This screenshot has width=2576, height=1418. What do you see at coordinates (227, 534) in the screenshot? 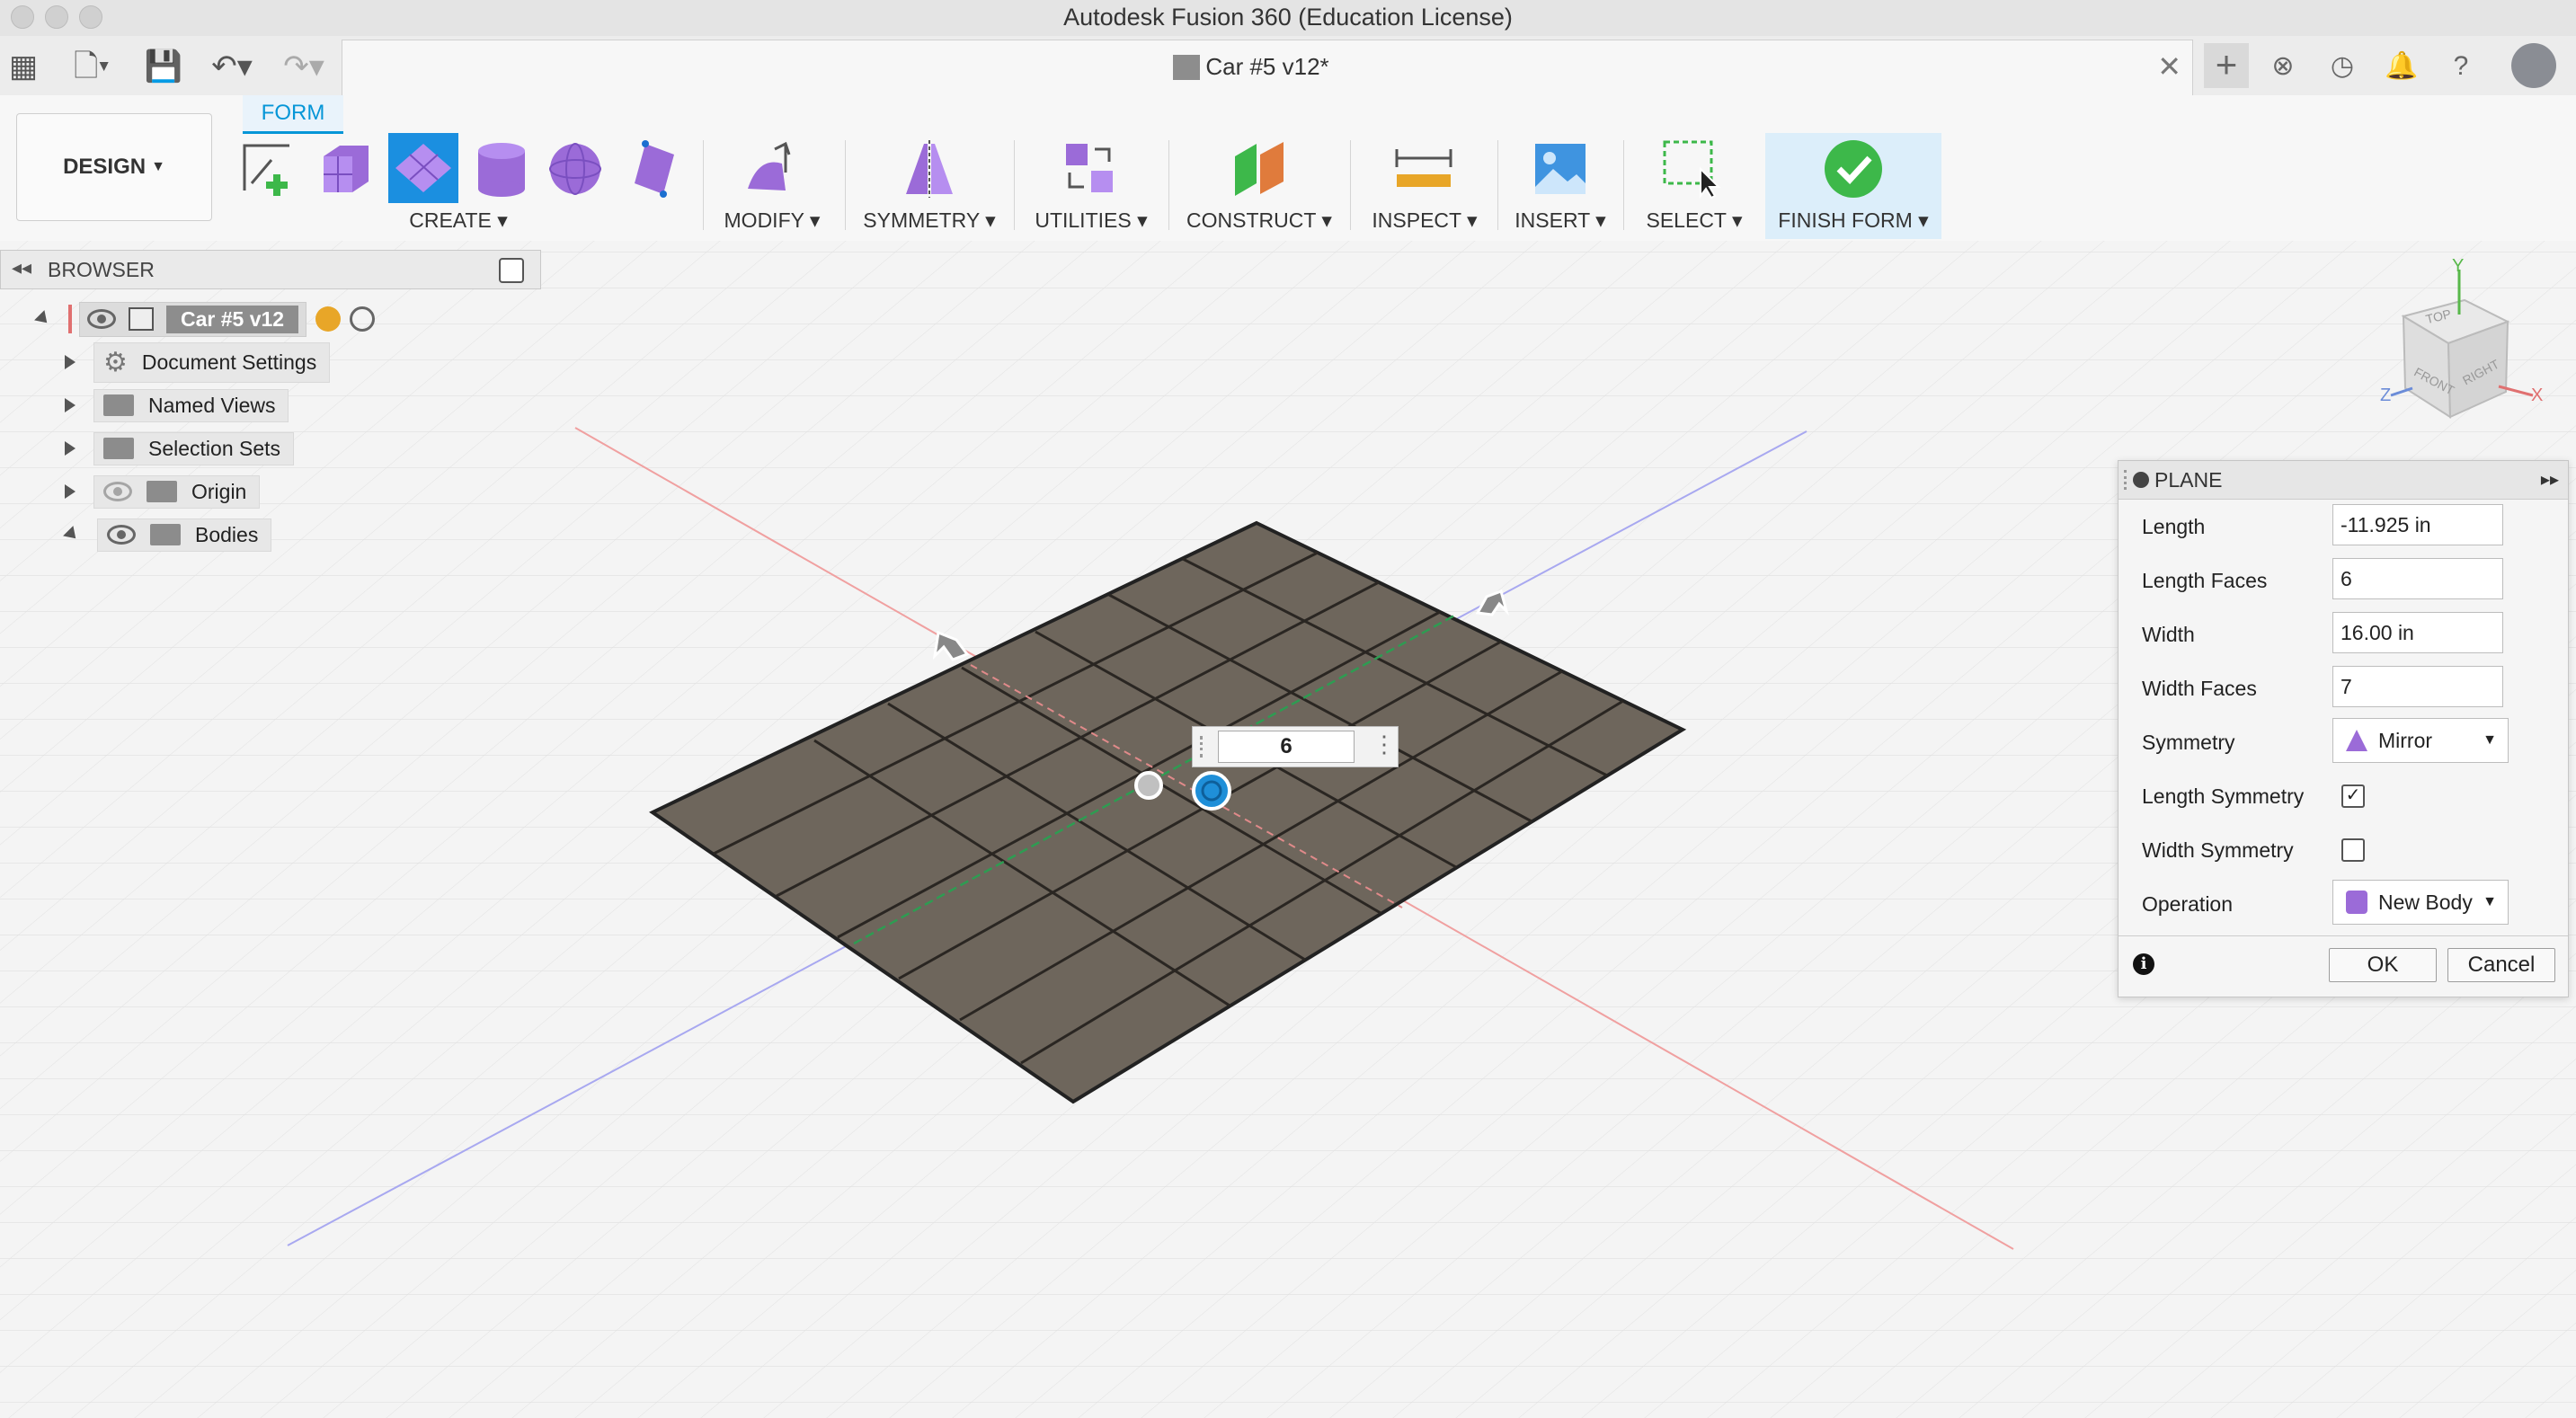
I see `browser-item-label: Bodies` at bounding box center [227, 534].